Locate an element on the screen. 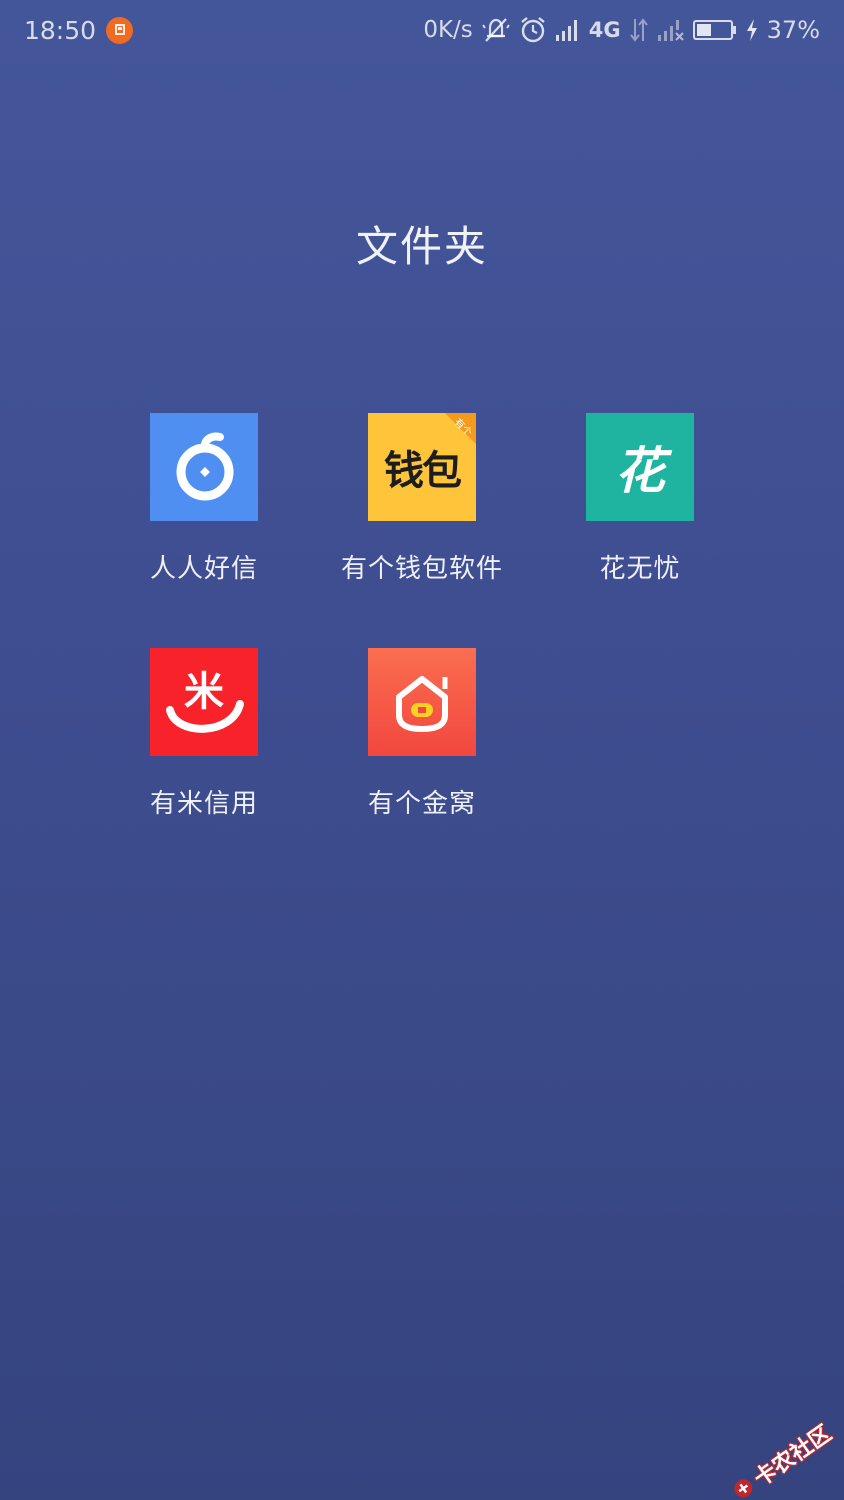  app-label: 有个钱包软件 is located at coordinates (421, 569).